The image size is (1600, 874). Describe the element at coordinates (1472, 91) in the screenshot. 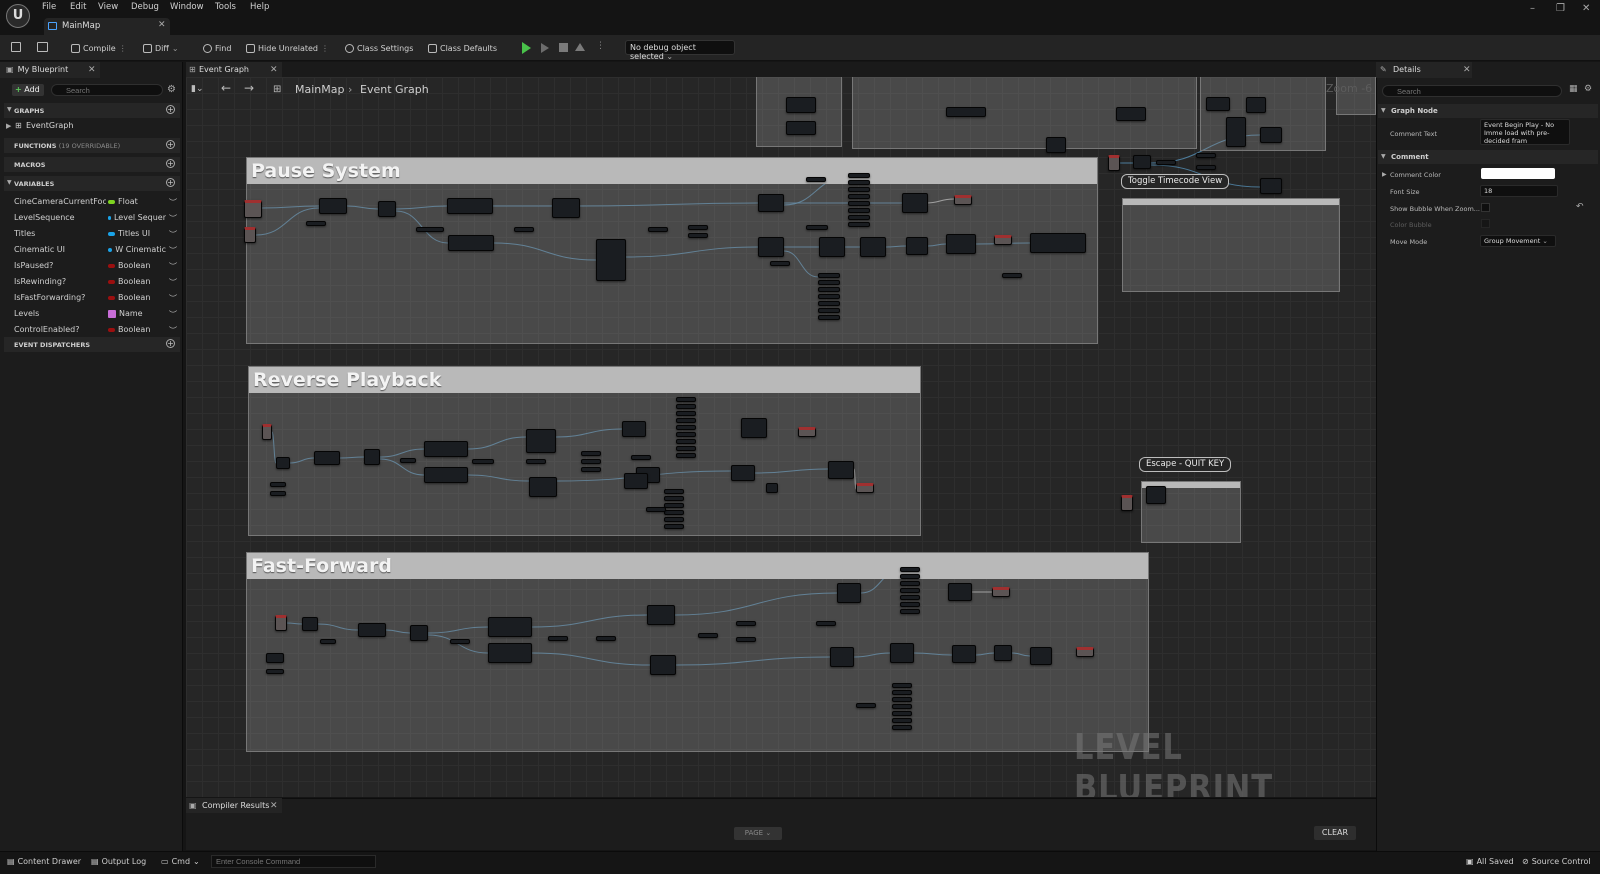

I see `details-search-input` at that location.